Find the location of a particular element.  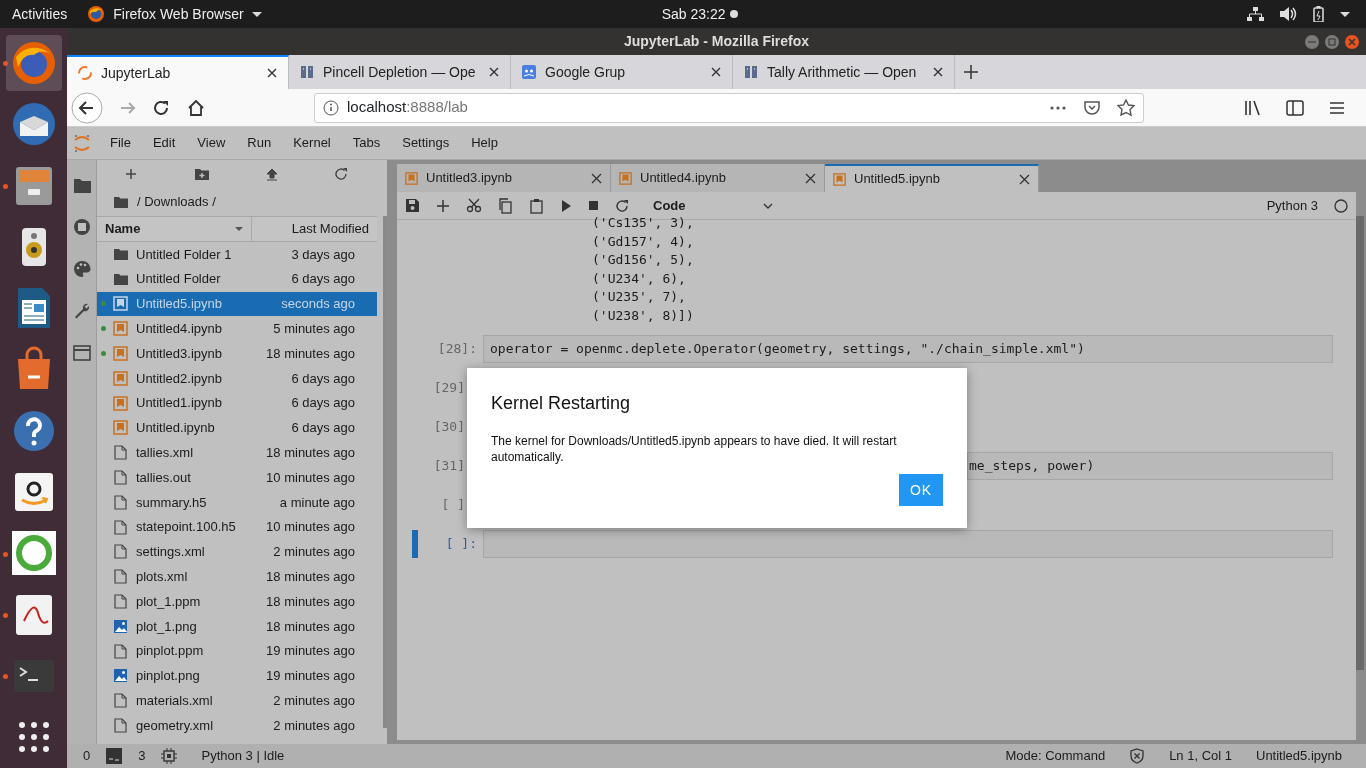

file-row: materials.xml 2 minutes ago is located at coordinates (237, 701).